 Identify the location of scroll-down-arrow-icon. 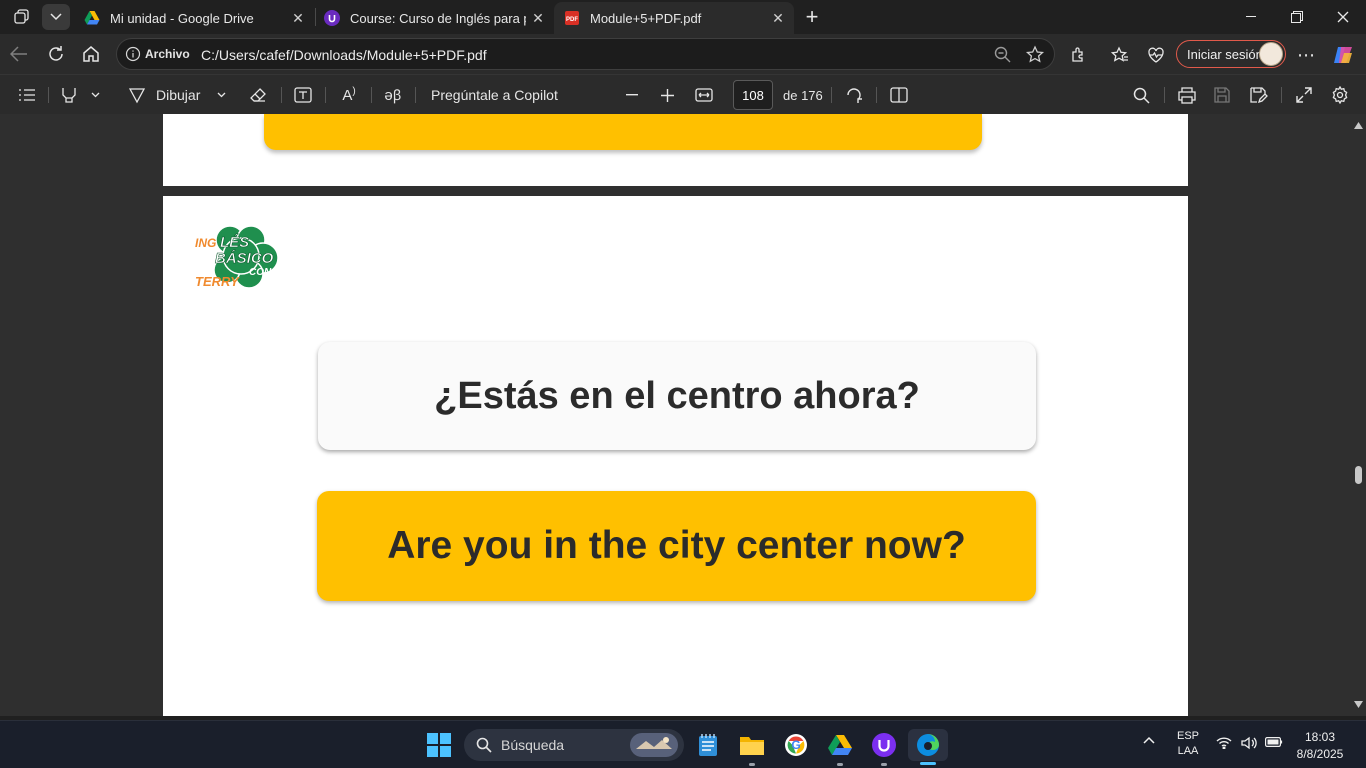
(1358, 704).